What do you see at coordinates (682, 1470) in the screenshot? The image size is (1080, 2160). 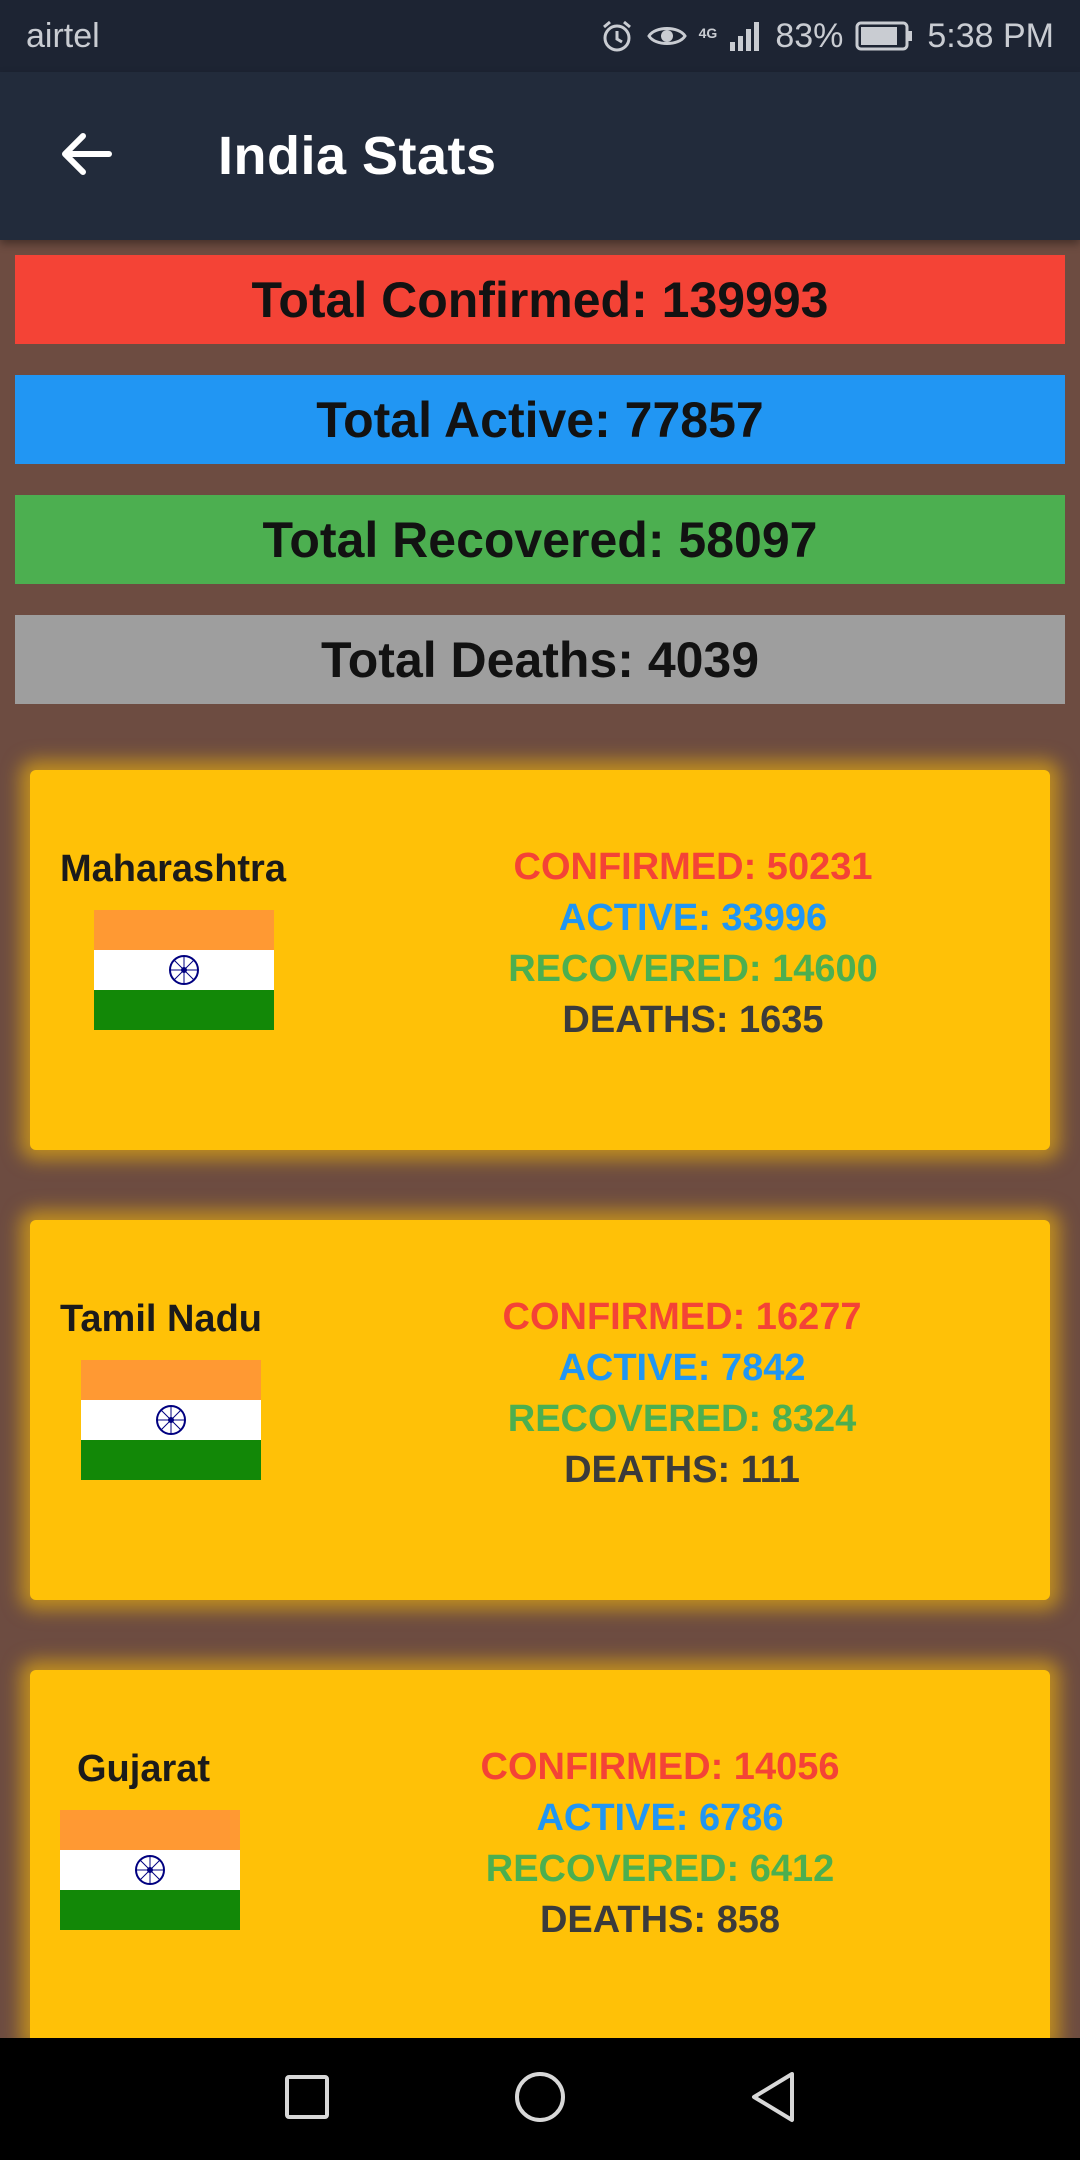 I see `deaths-count: DEATHS: 111` at bounding box center [682, 1470].